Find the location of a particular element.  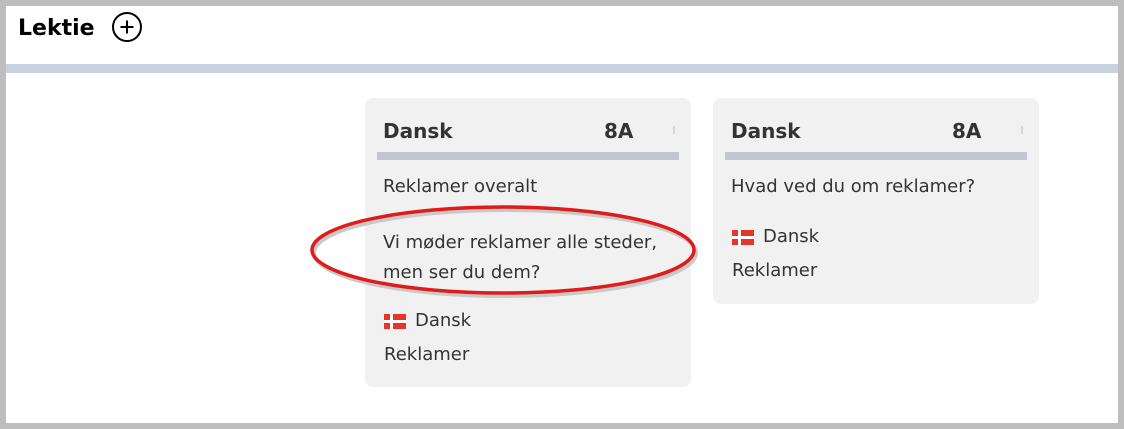

card-title: Reklamer overalt is located at coordinates (460, 186).